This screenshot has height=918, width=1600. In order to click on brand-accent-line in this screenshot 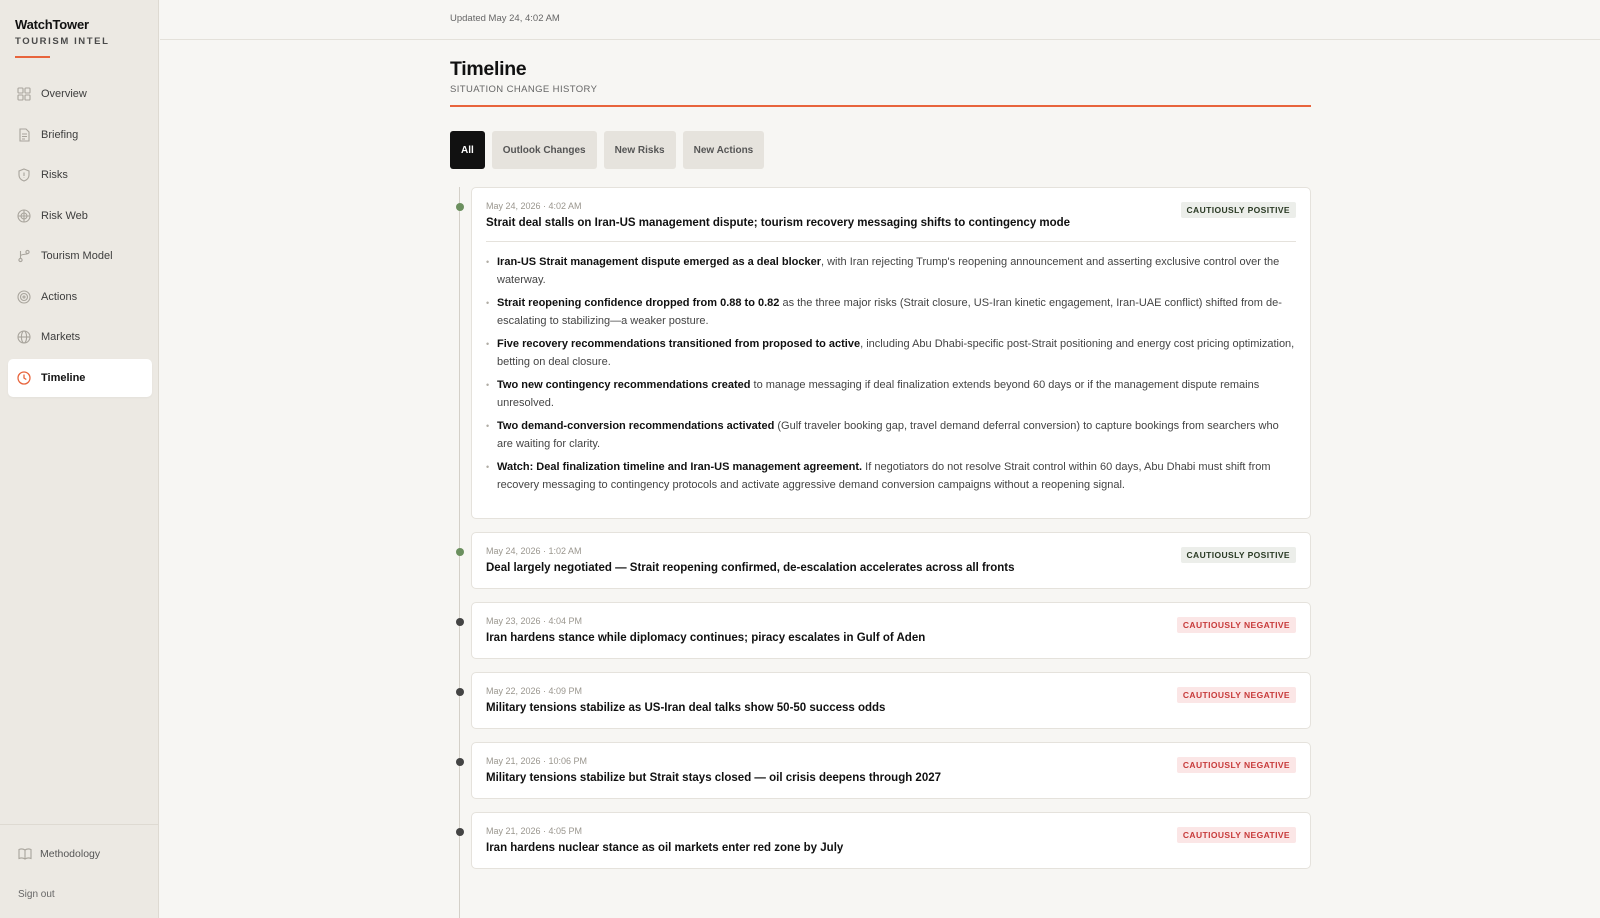, I will do `click(32, 57)`.